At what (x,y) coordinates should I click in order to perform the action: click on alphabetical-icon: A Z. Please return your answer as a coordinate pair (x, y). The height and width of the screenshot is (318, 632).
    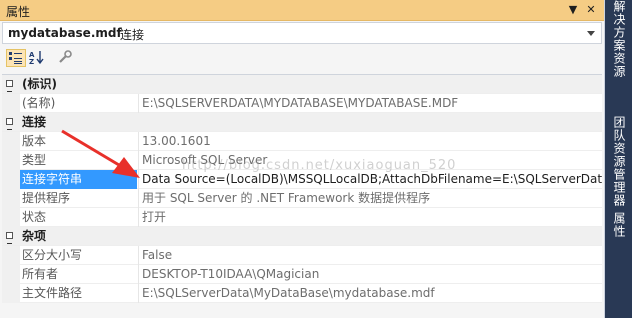
    Looking at the image, I should click on (38, 58).